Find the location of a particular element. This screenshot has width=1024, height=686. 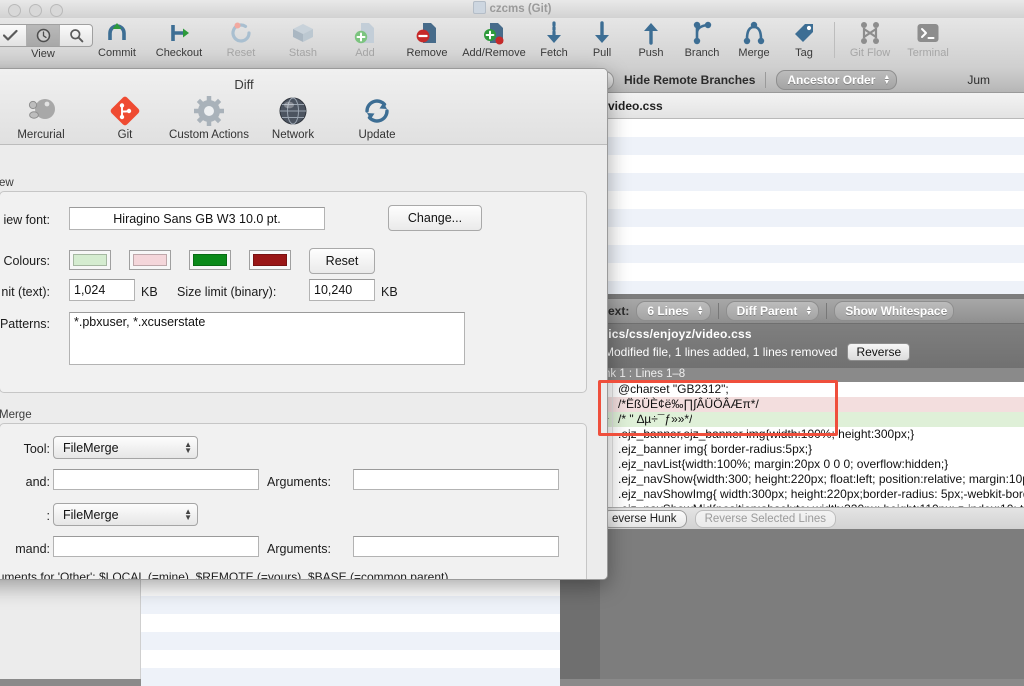

globe-icon is located at coordinates (293, 111).